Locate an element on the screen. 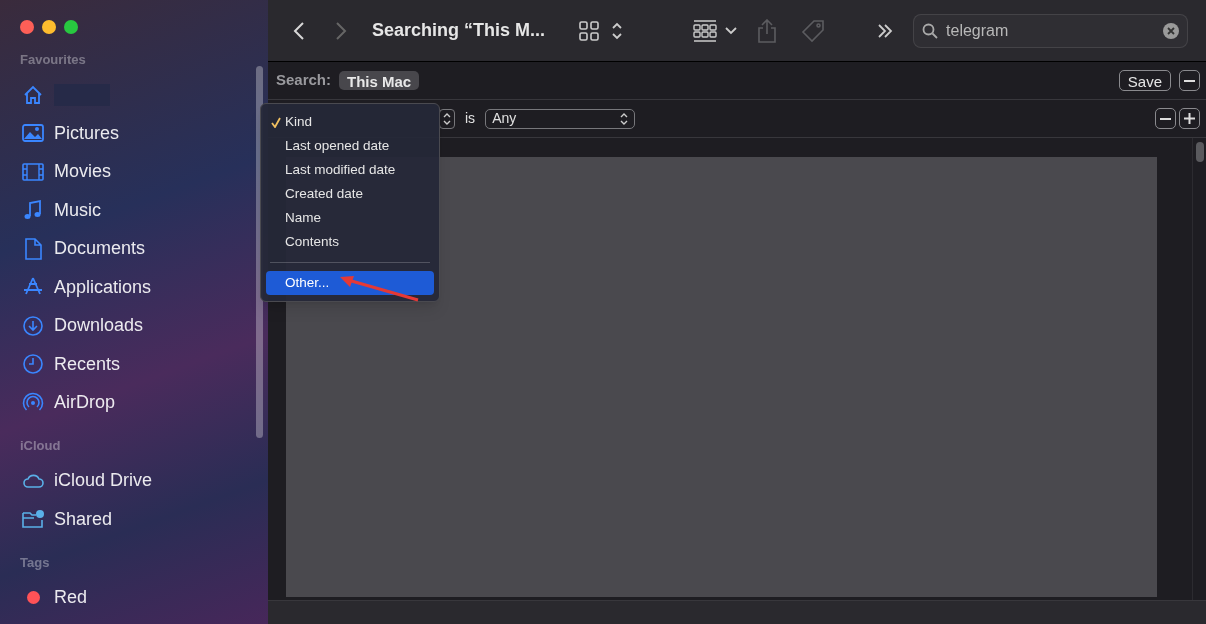 This screenshot has height=624, width=1206. search-field: telegram is located at coordinates (1050, 30).